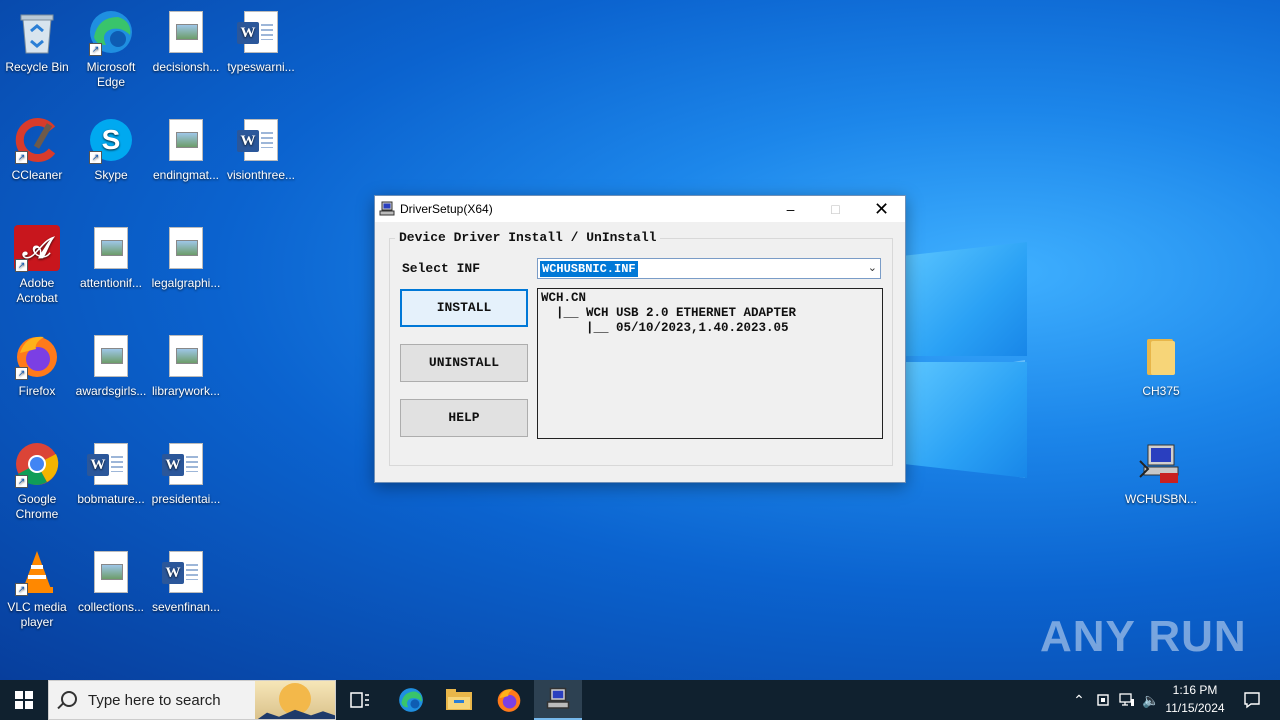  What do you see at coordinates (1161, 391) in the screenshot?
I see `desktop-icon-label: CH375` at bounding box center [1161, 391].